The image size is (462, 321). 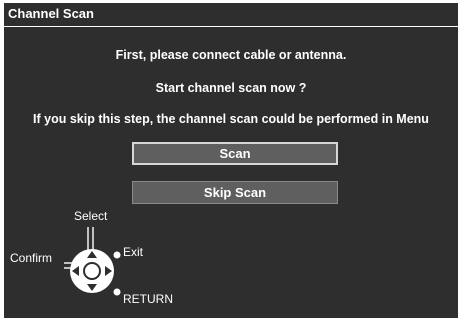 What do you see at coordinates (148, 299) in the screenshot?
I see `return-label: RETURN` at bounding box center [148, 299].